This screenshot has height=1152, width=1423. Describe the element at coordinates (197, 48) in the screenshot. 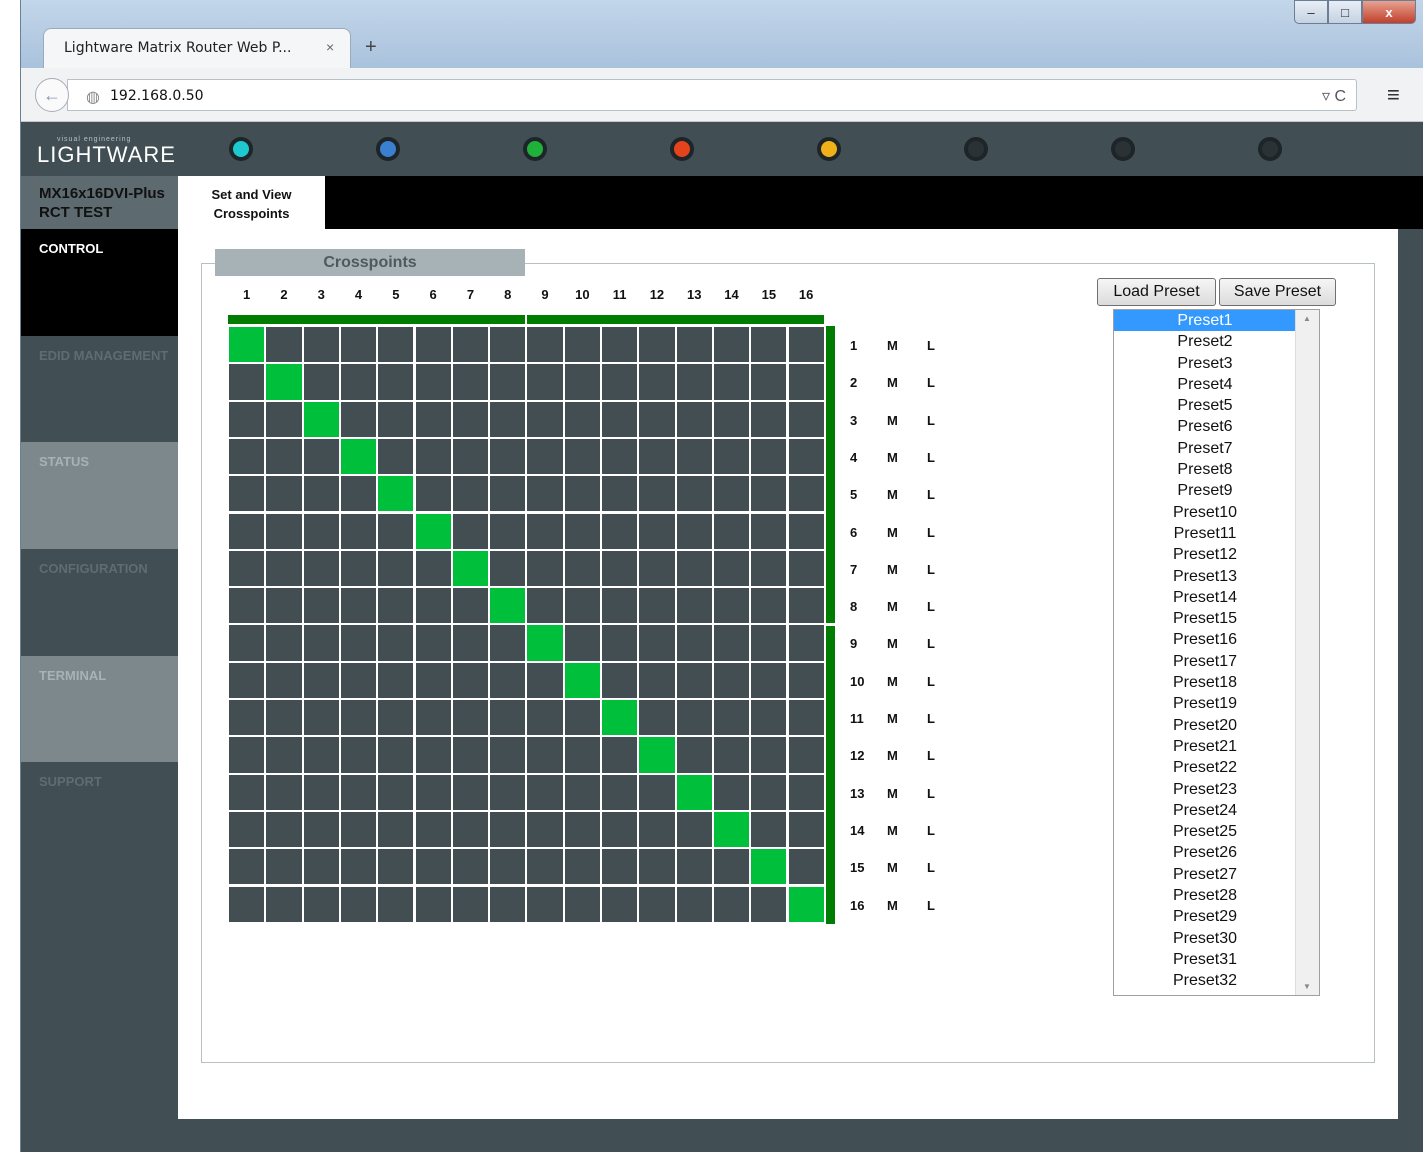

I see `browser-tab: Lightware Matrix Router Web P... ×` at that location.